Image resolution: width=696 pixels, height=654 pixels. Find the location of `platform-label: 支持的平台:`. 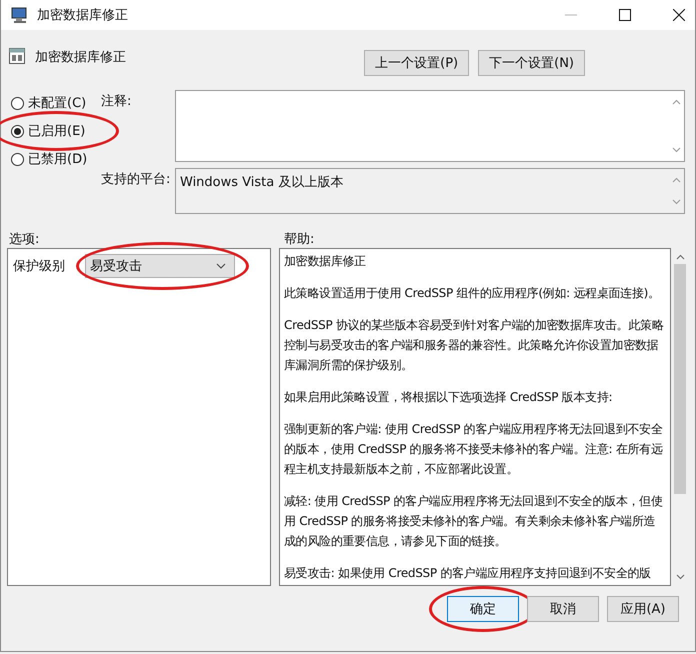

platform-label: 支持的平台: is located at coordinates (136, 180).